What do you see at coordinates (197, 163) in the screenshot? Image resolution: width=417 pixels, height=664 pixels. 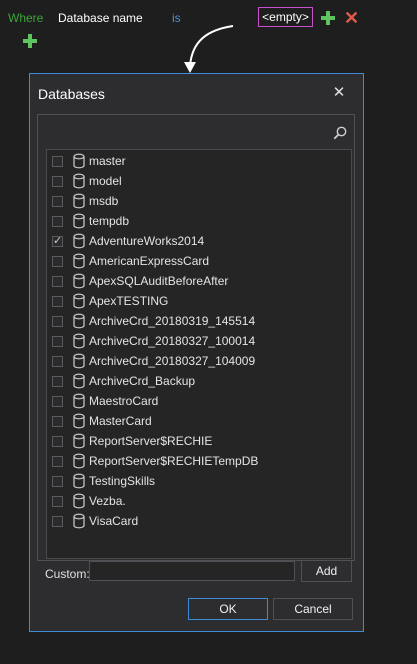 I see `list-item: master` at bounding box center [197, 163].